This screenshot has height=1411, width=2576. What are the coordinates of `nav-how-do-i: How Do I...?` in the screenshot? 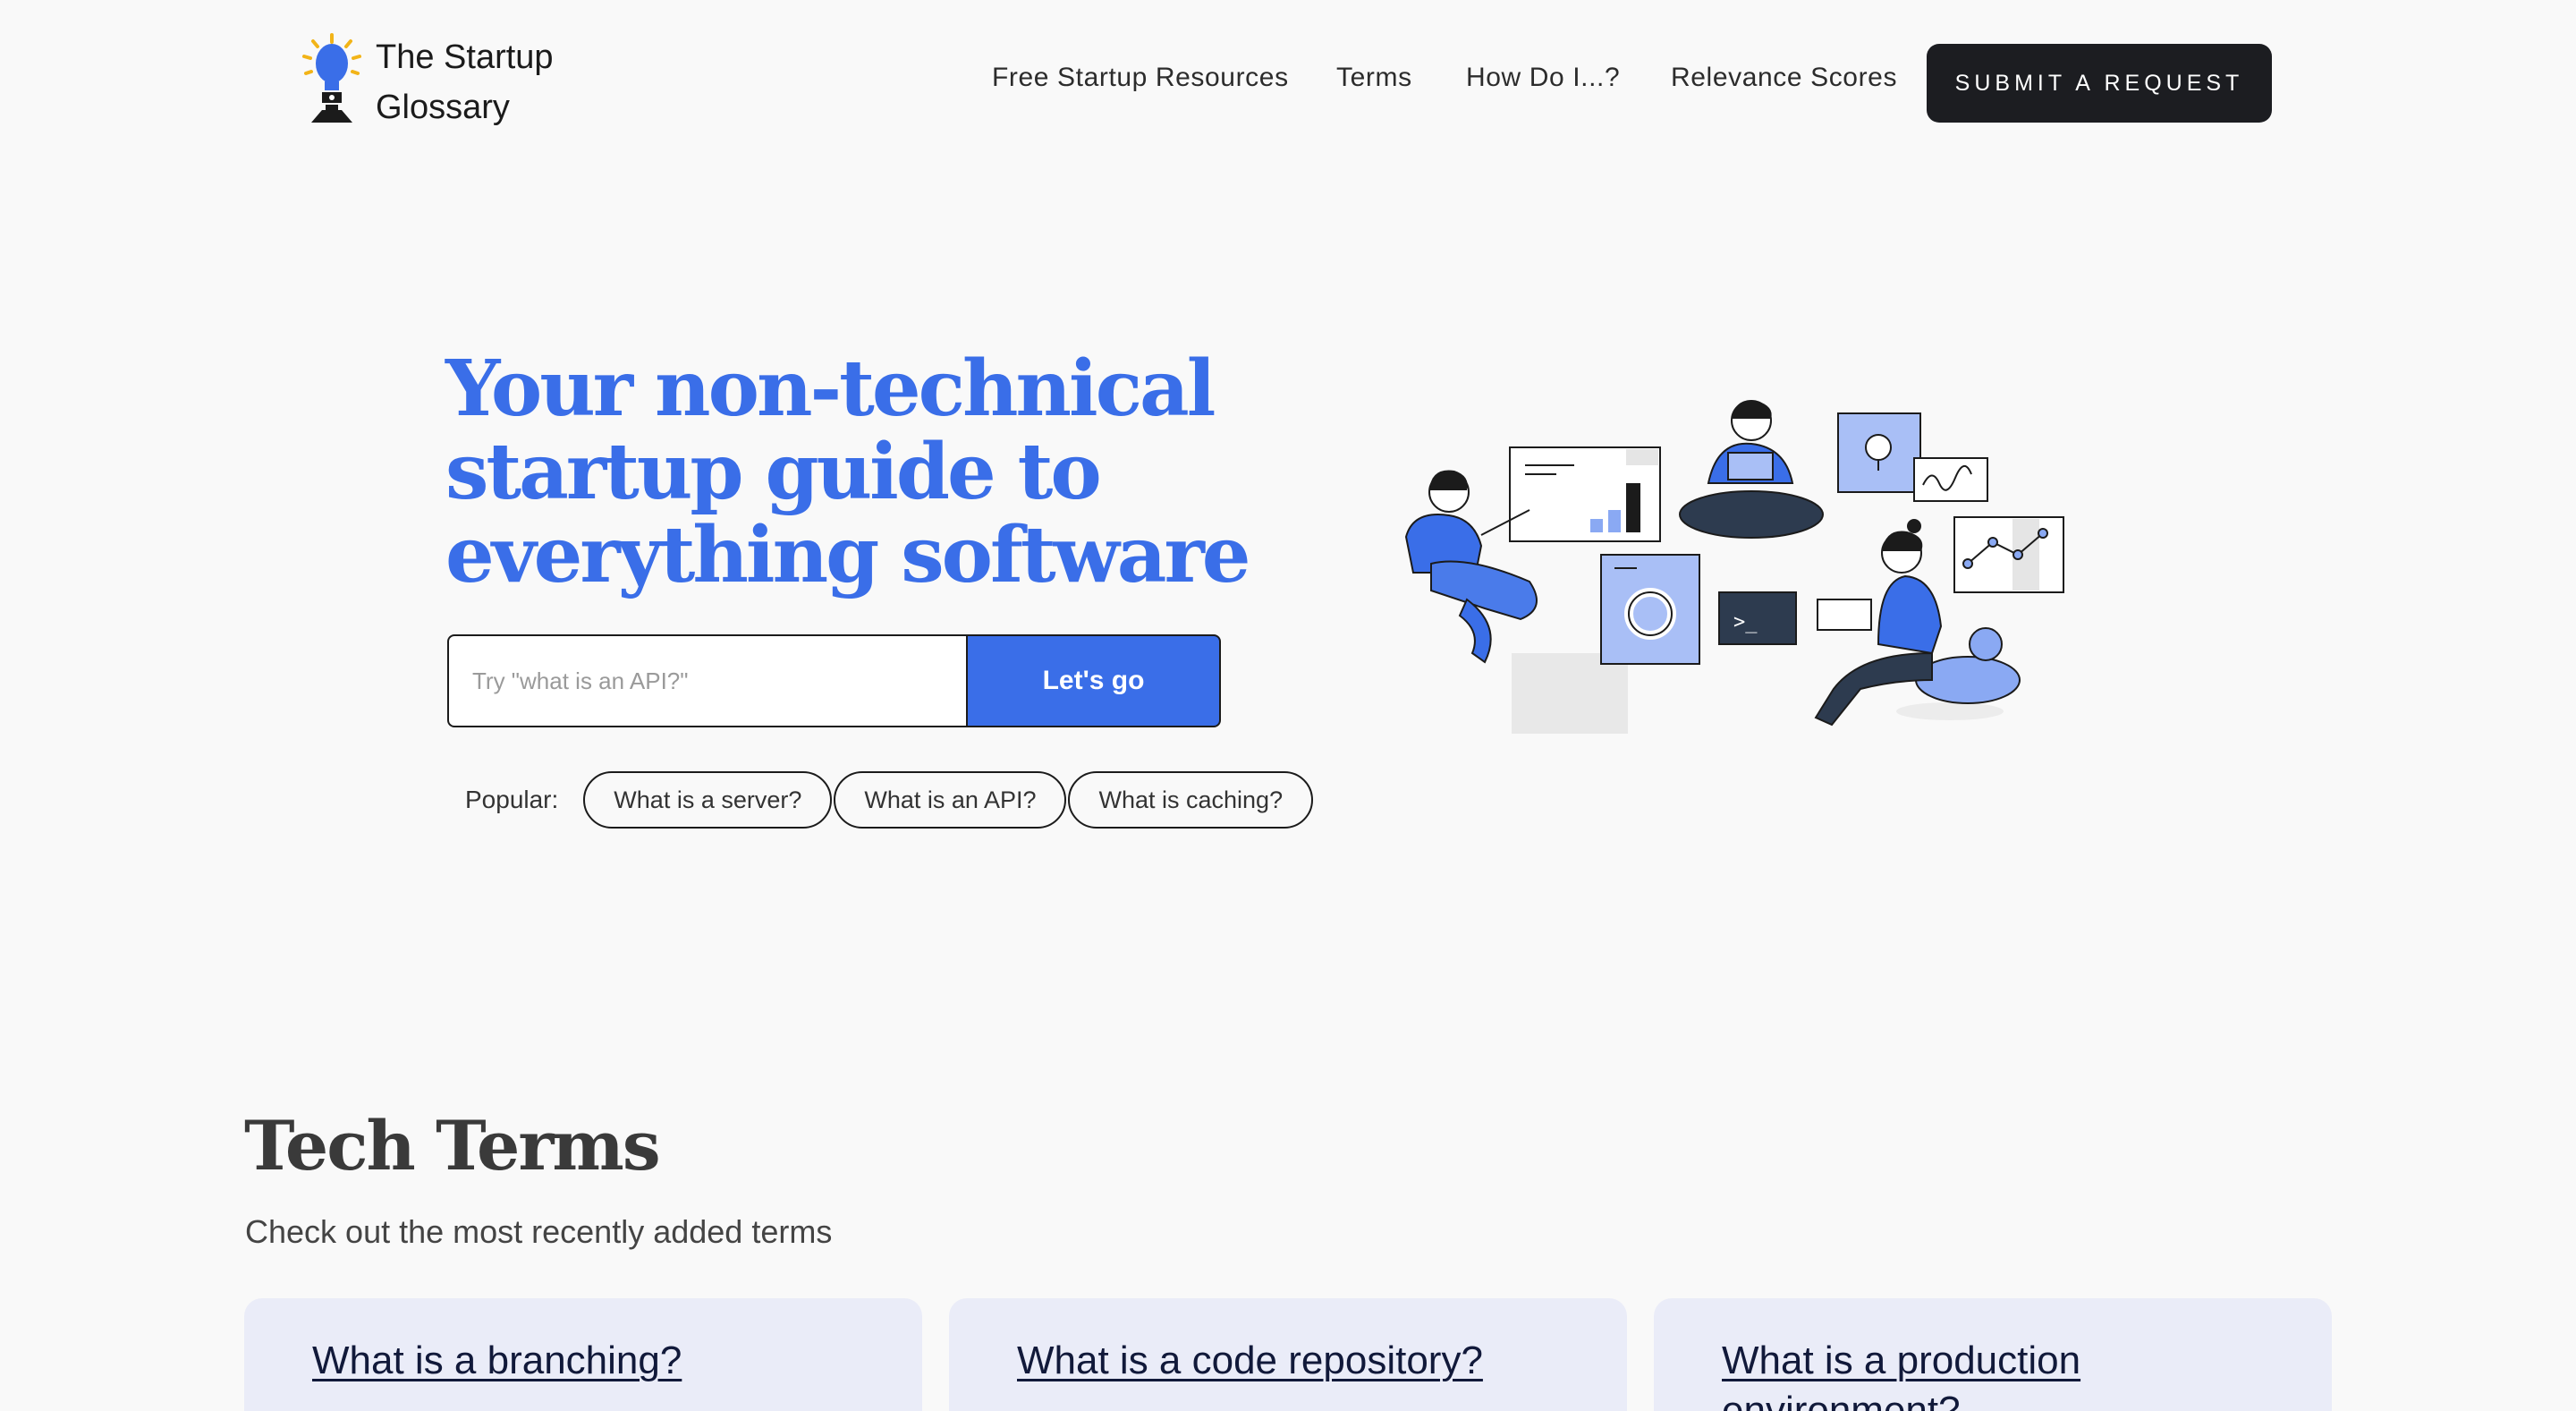 It's located at (1543, 78).